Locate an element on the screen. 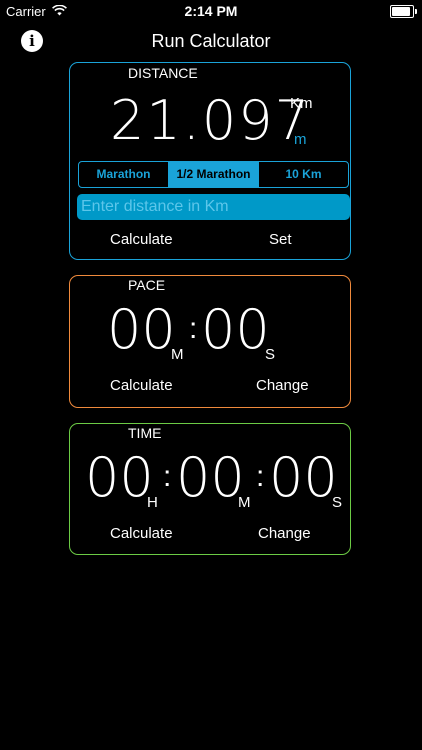 This screenshot has height=750, width=422. pace-label: PACE is located at coordinates (147, 285).